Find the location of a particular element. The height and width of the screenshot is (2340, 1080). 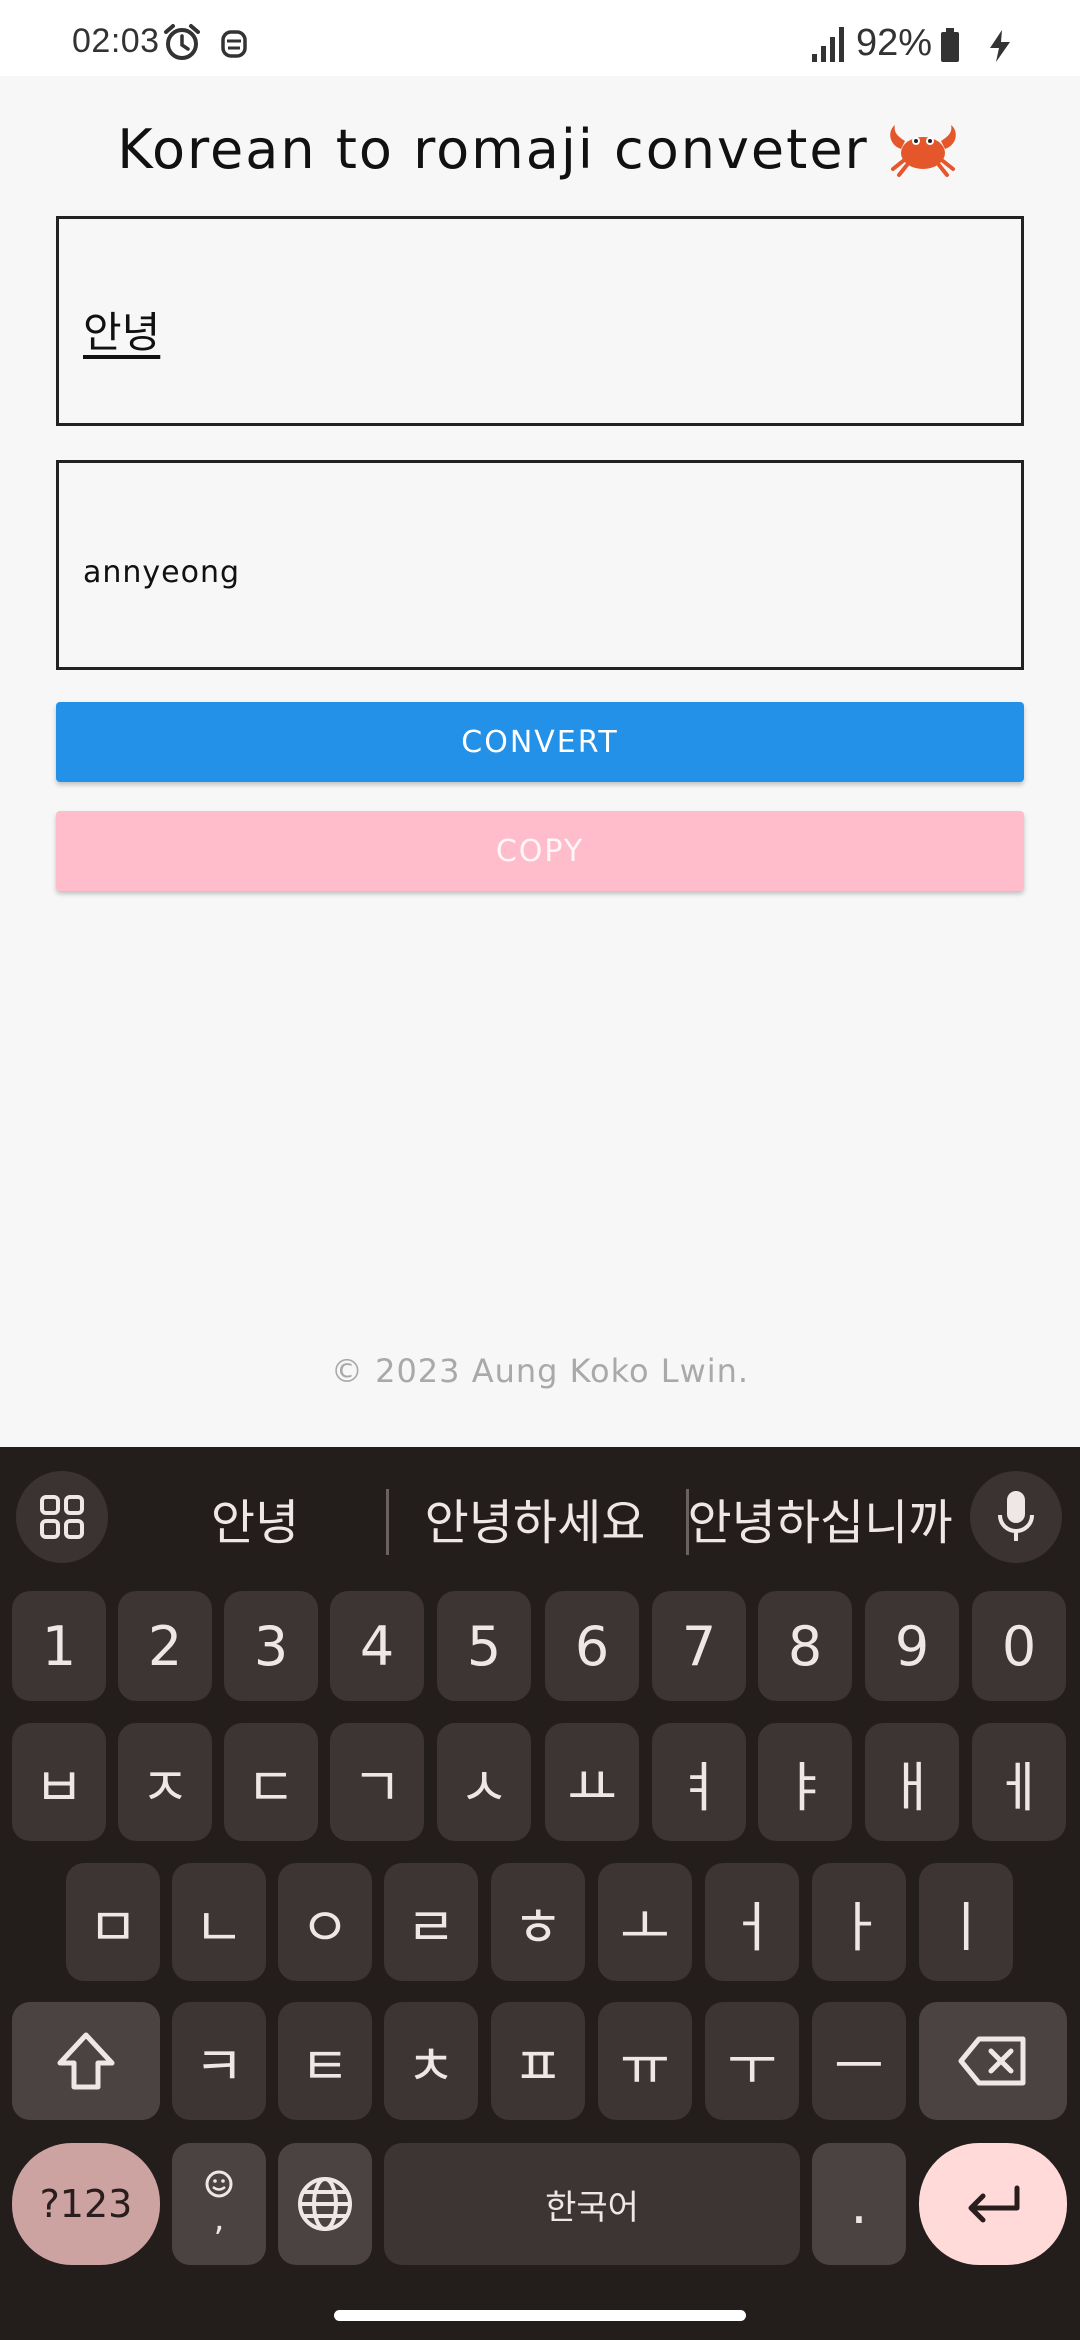

battery-percent: 92% is located at coordinates (894, 43).